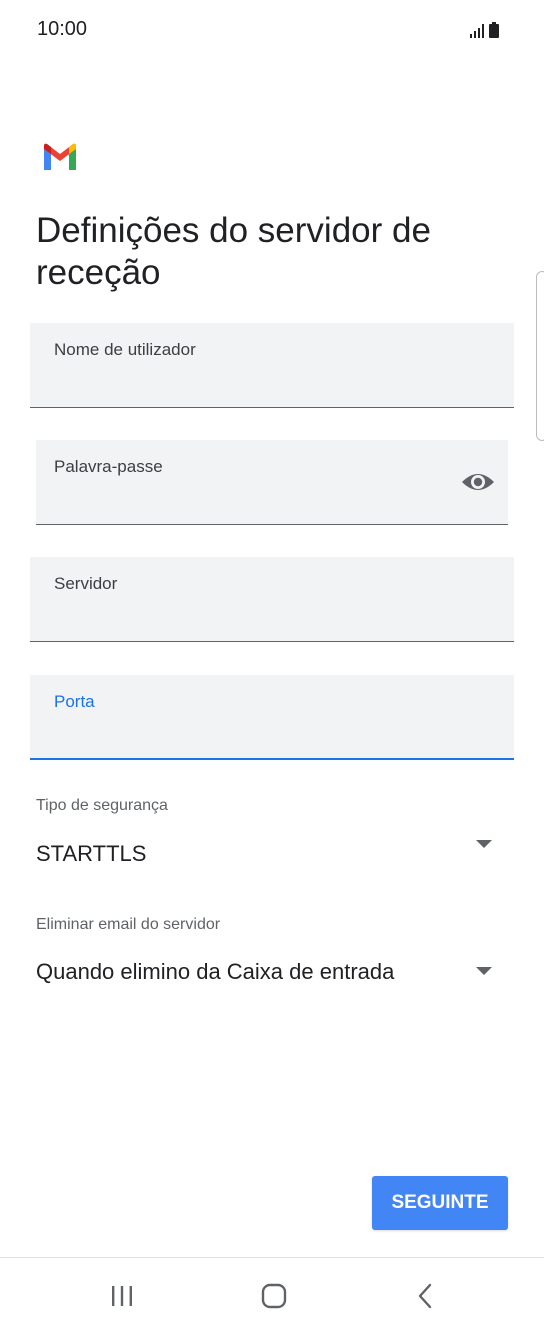 Image resolution: width=544 pixels, height=1330 pixels. I want to click on status-time: 10:00, so click(62, 29).